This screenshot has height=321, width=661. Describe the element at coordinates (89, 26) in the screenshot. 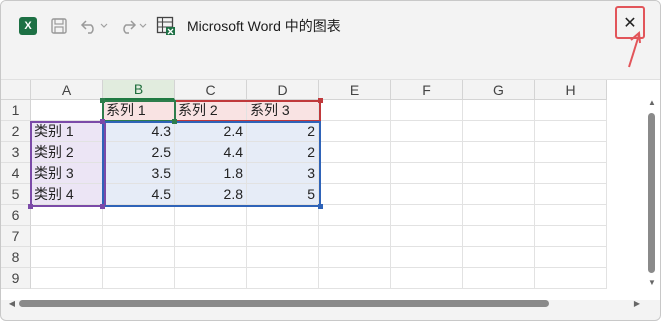

I see `undo-icon` at that location.